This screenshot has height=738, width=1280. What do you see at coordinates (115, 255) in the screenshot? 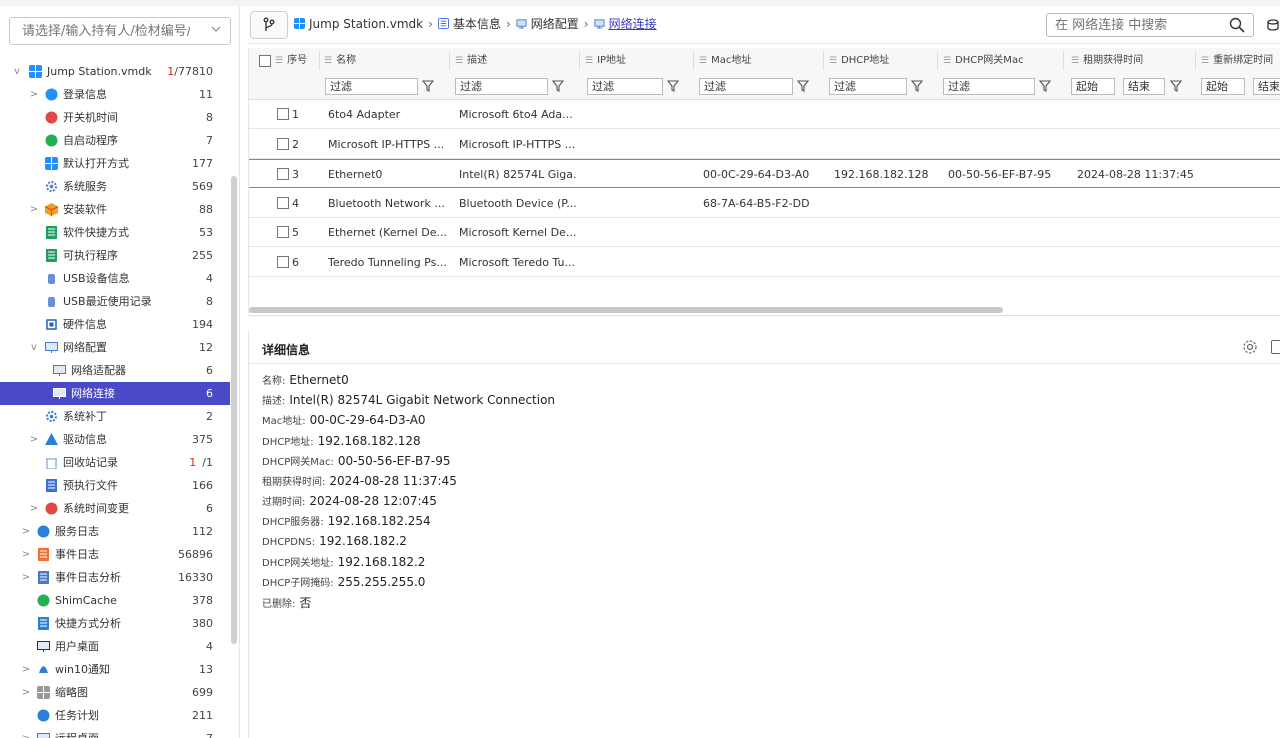
I see `tree-item-7: 可执行程序 255` at bounding box center [115, 255].